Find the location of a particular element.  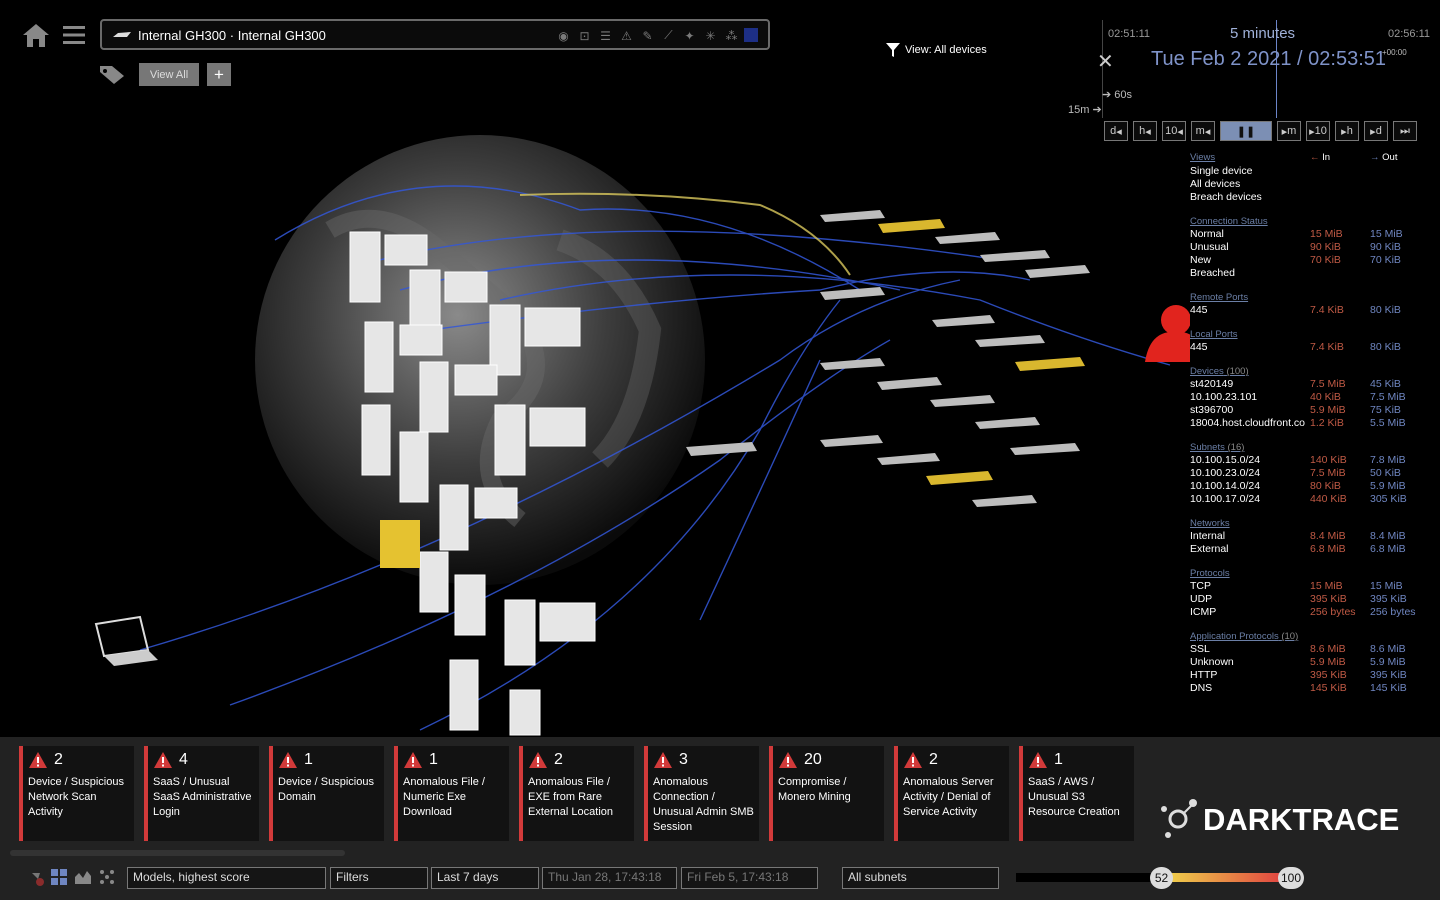

alert-card: 20 Compromise / Monero Mining is located at coordinates (826, 793).